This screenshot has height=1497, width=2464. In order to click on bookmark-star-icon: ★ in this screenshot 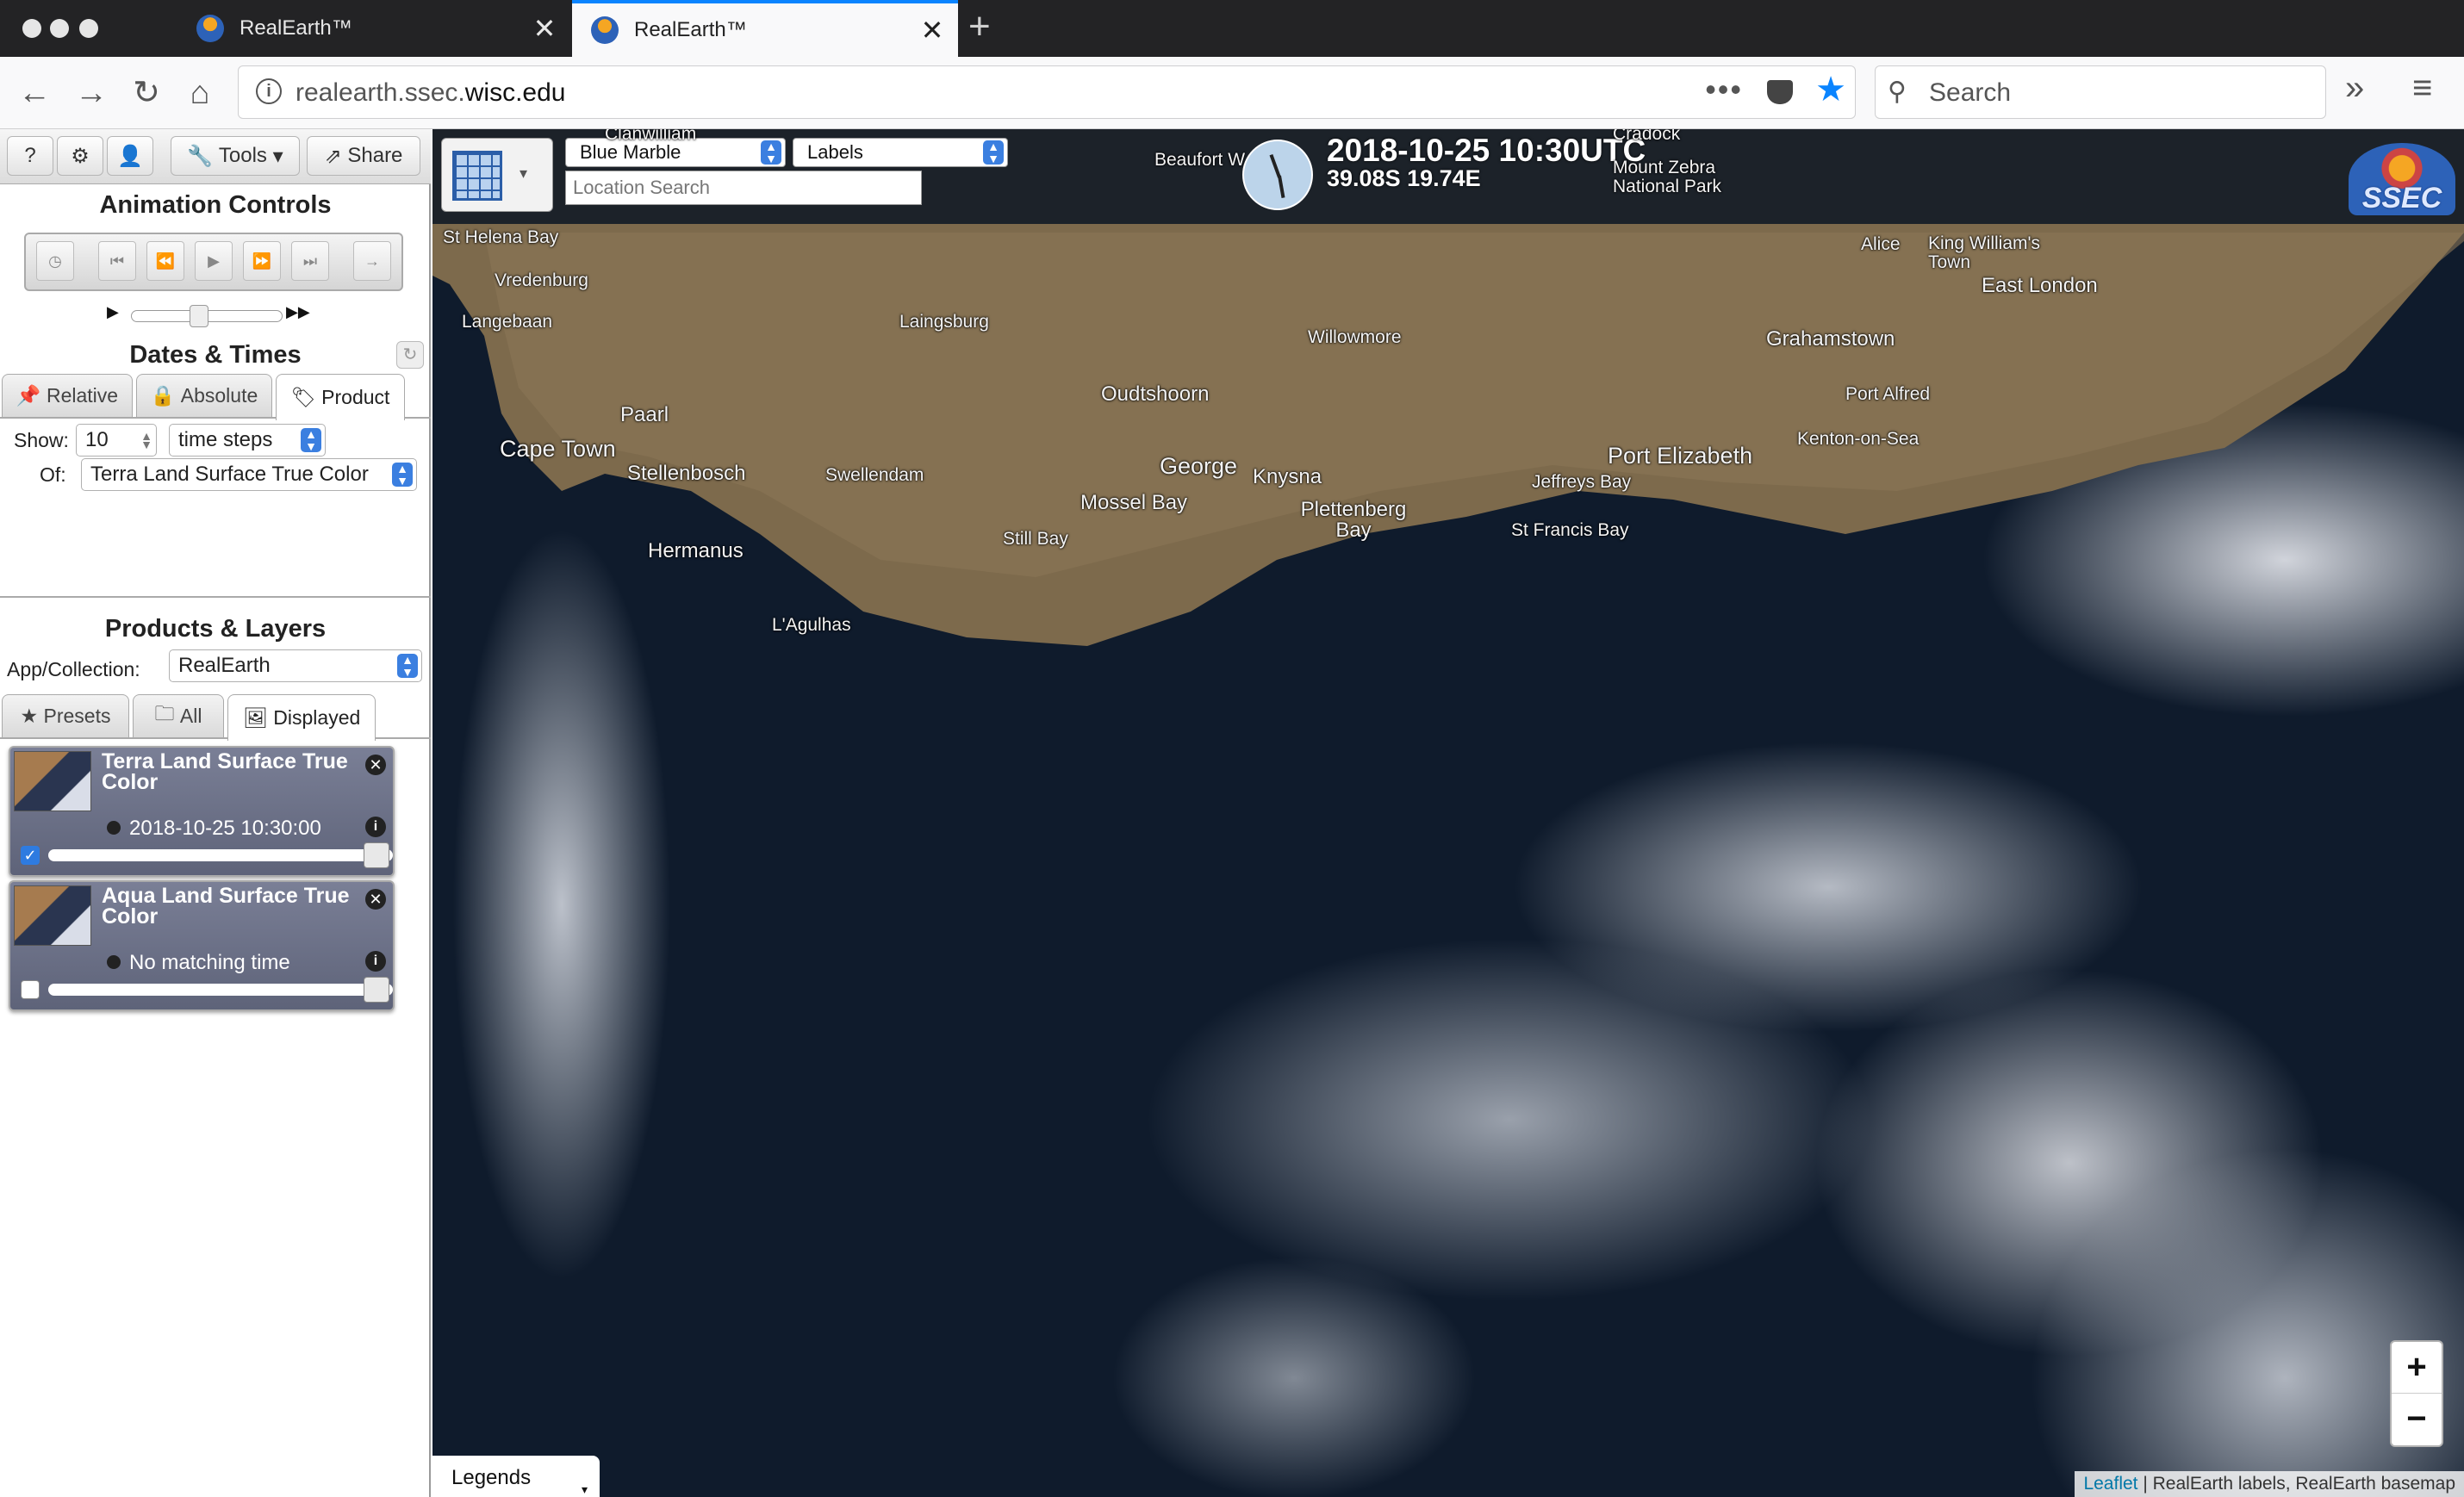, I will do `click(1830, 89)`.